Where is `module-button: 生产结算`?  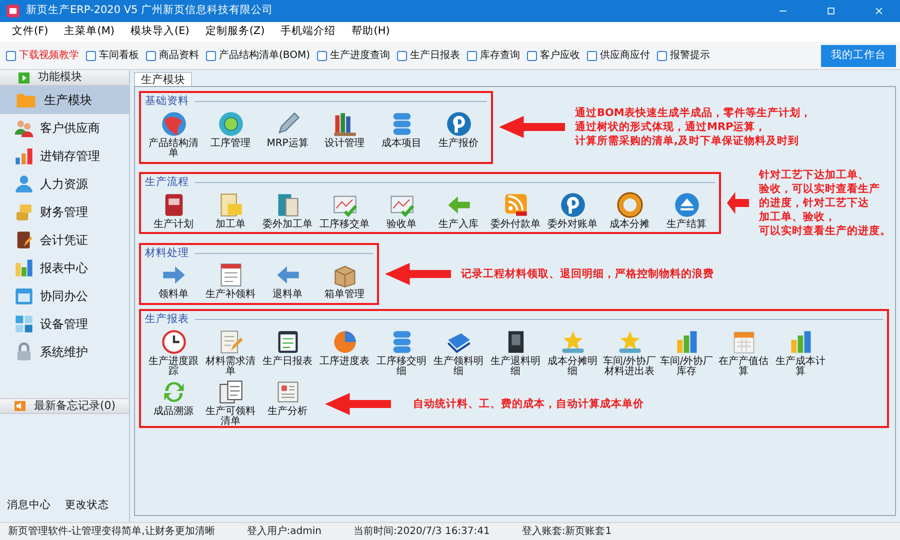
module-button: 生产结算 is located at coordinates (686, 210).